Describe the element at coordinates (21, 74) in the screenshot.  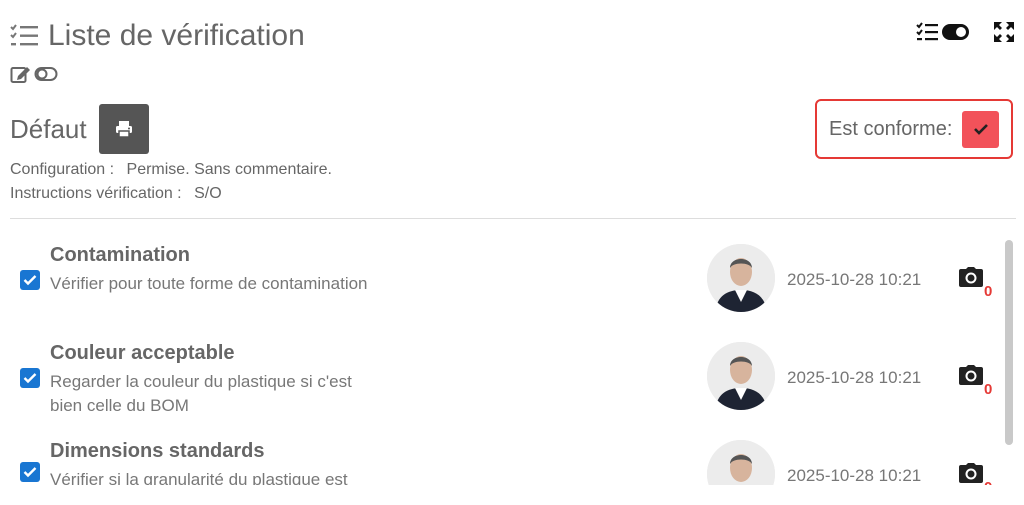
I see `edit-icon` at that location.